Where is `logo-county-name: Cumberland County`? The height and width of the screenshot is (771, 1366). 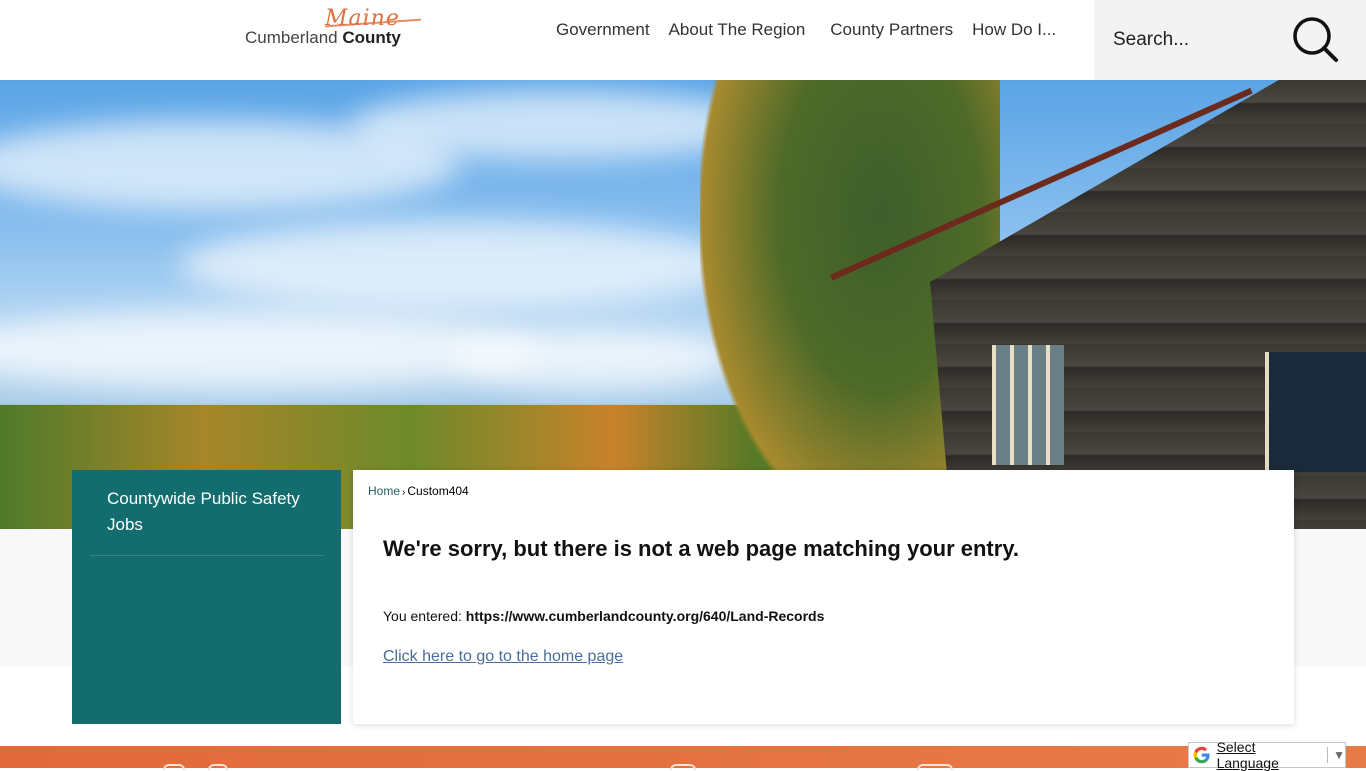 logo-county-name: Cumberland County is located at coordinates (323, 38).